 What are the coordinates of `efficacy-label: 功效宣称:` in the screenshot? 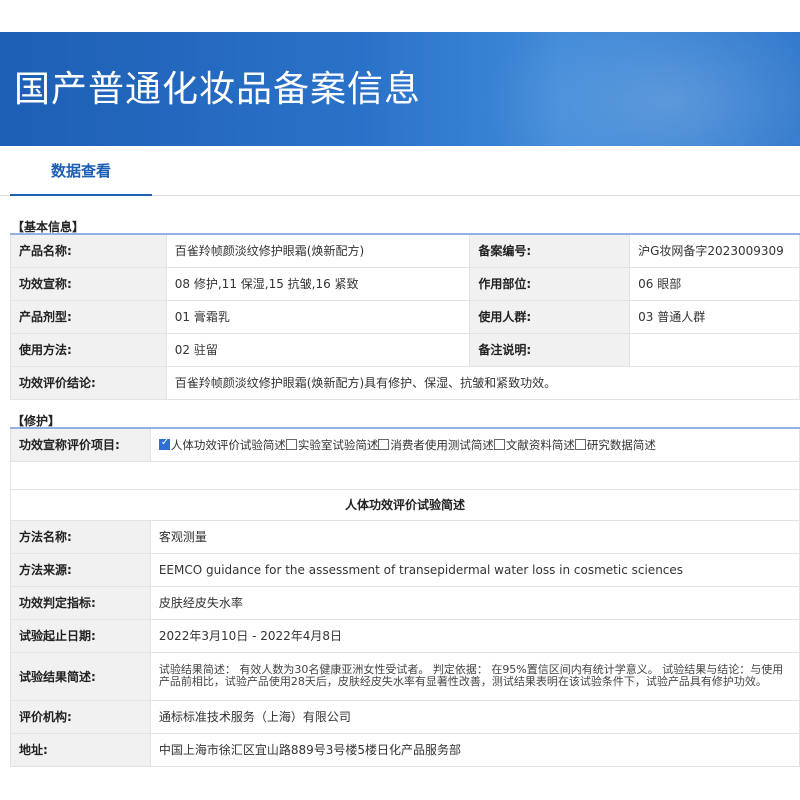 It's located at (88, 283).